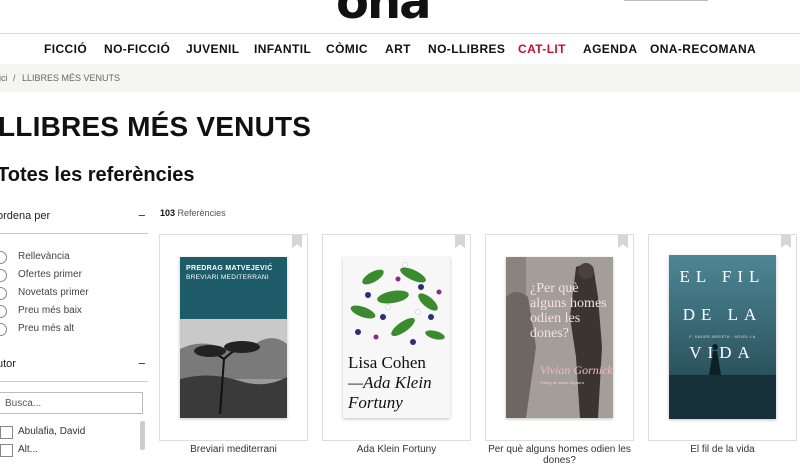 The image size is (800, 466). Describe the element at coordinates (212, 49) in the screenshot. I see `nav-item-juvenil: JUVENIL` at that location.